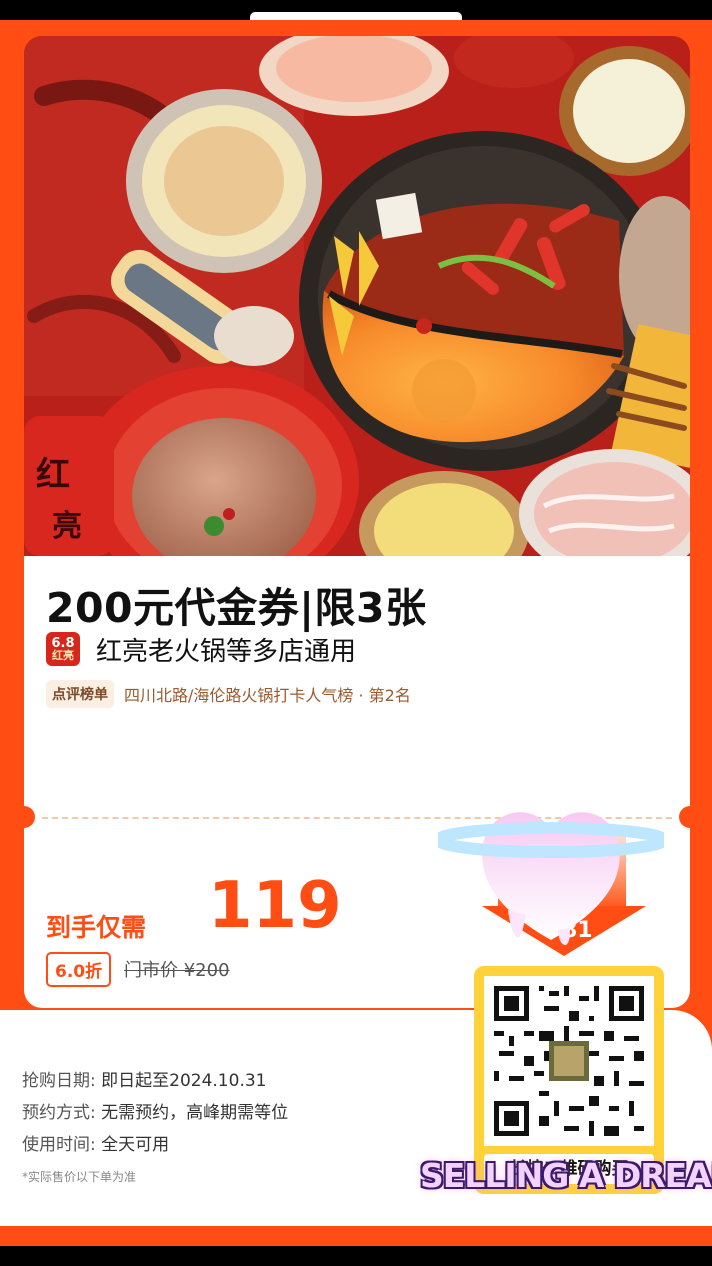 This screenshot has width=712, height=1266. I want to click on purchase-date-label: 抢购日期:, so click(59, 1081).